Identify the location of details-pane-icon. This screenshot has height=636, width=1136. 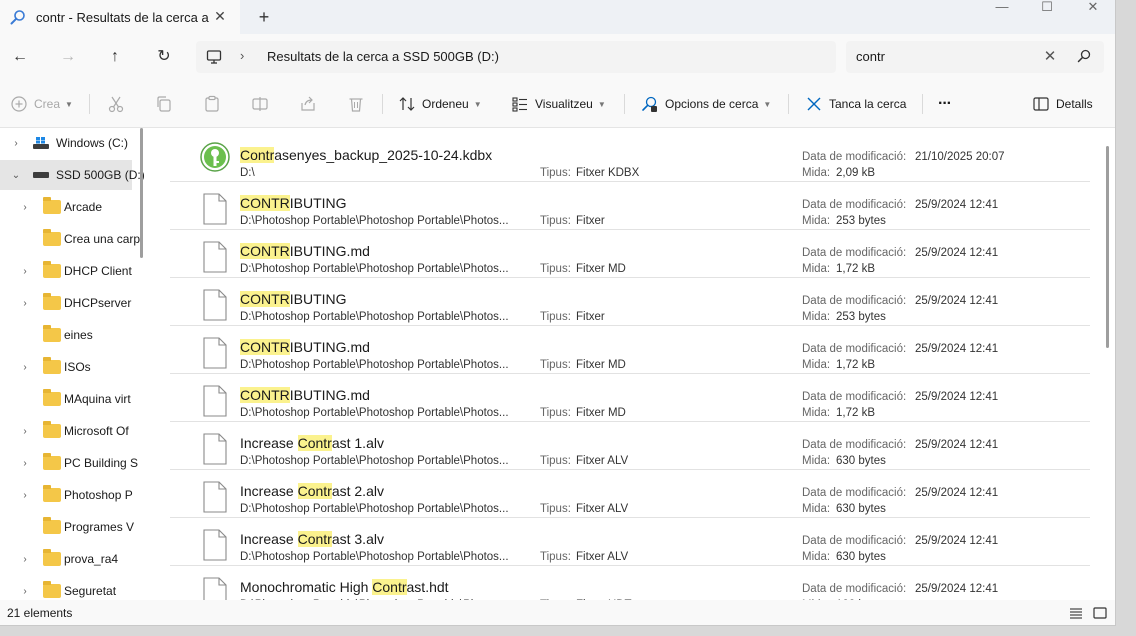
(1041, 104).